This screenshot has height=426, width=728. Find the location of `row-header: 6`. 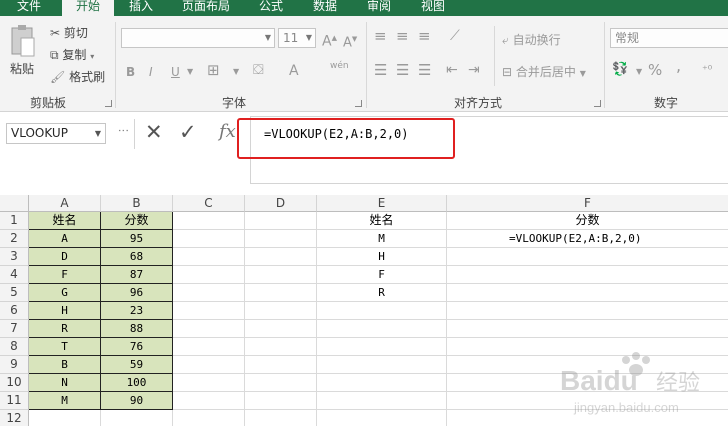

row-header: 6 is located at coordinates (14, 311).